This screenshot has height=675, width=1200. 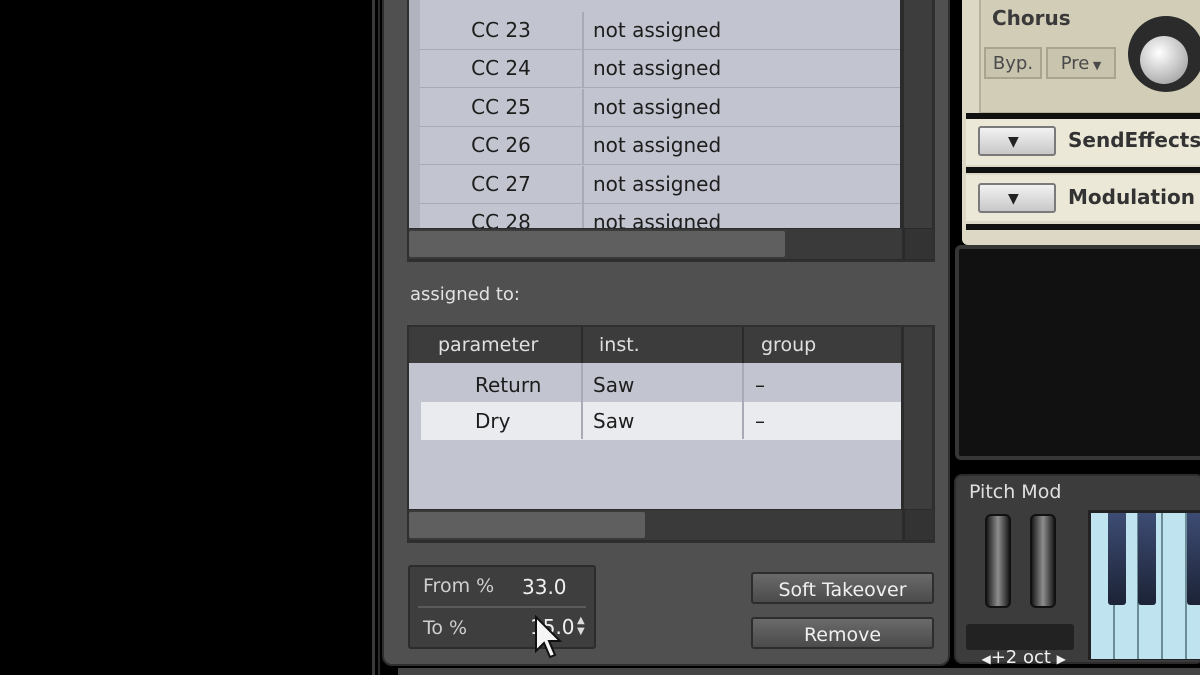 I want to click on cc-number: CC 25, so click(x=502, y=107).